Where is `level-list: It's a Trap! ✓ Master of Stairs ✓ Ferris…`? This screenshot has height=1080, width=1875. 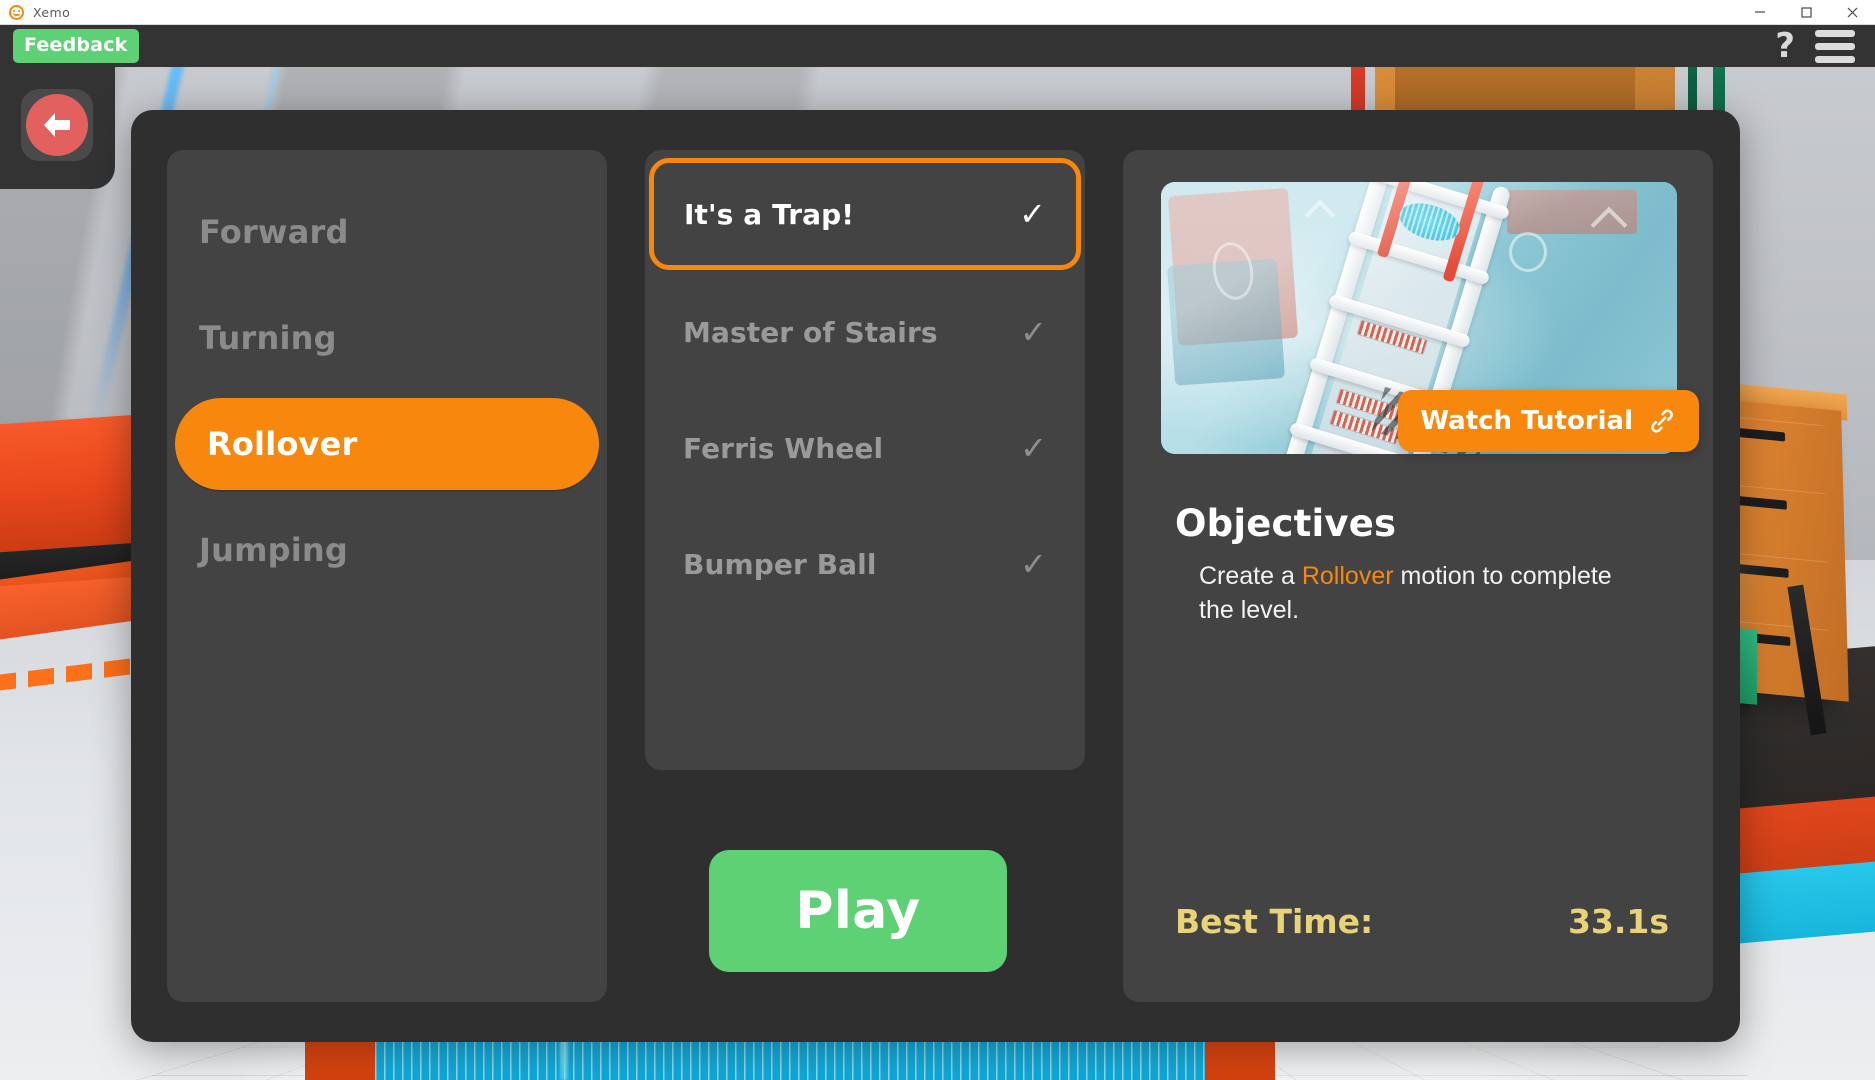
level-list: It's a Trap! ✓ Master of Stairs ✓ Ferris… is located at coordinates (865, 460).